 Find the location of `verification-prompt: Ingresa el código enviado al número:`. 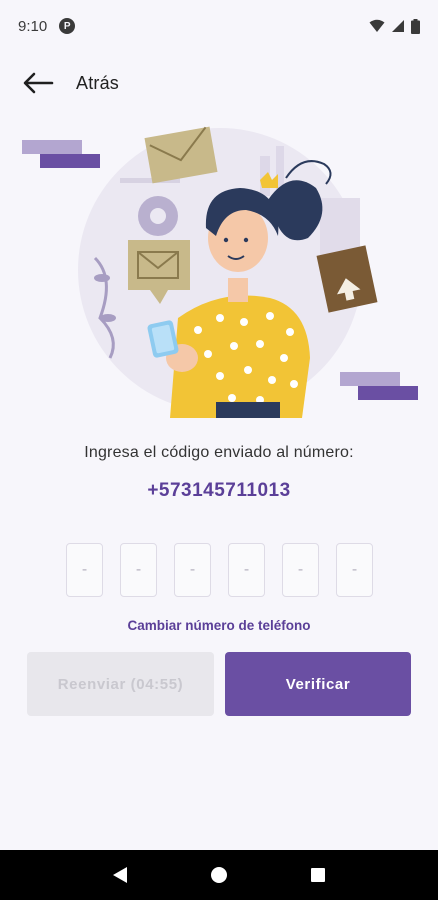

verification-prompt: Ingresa el código enviado al número: is located at coordinates (219, 452).